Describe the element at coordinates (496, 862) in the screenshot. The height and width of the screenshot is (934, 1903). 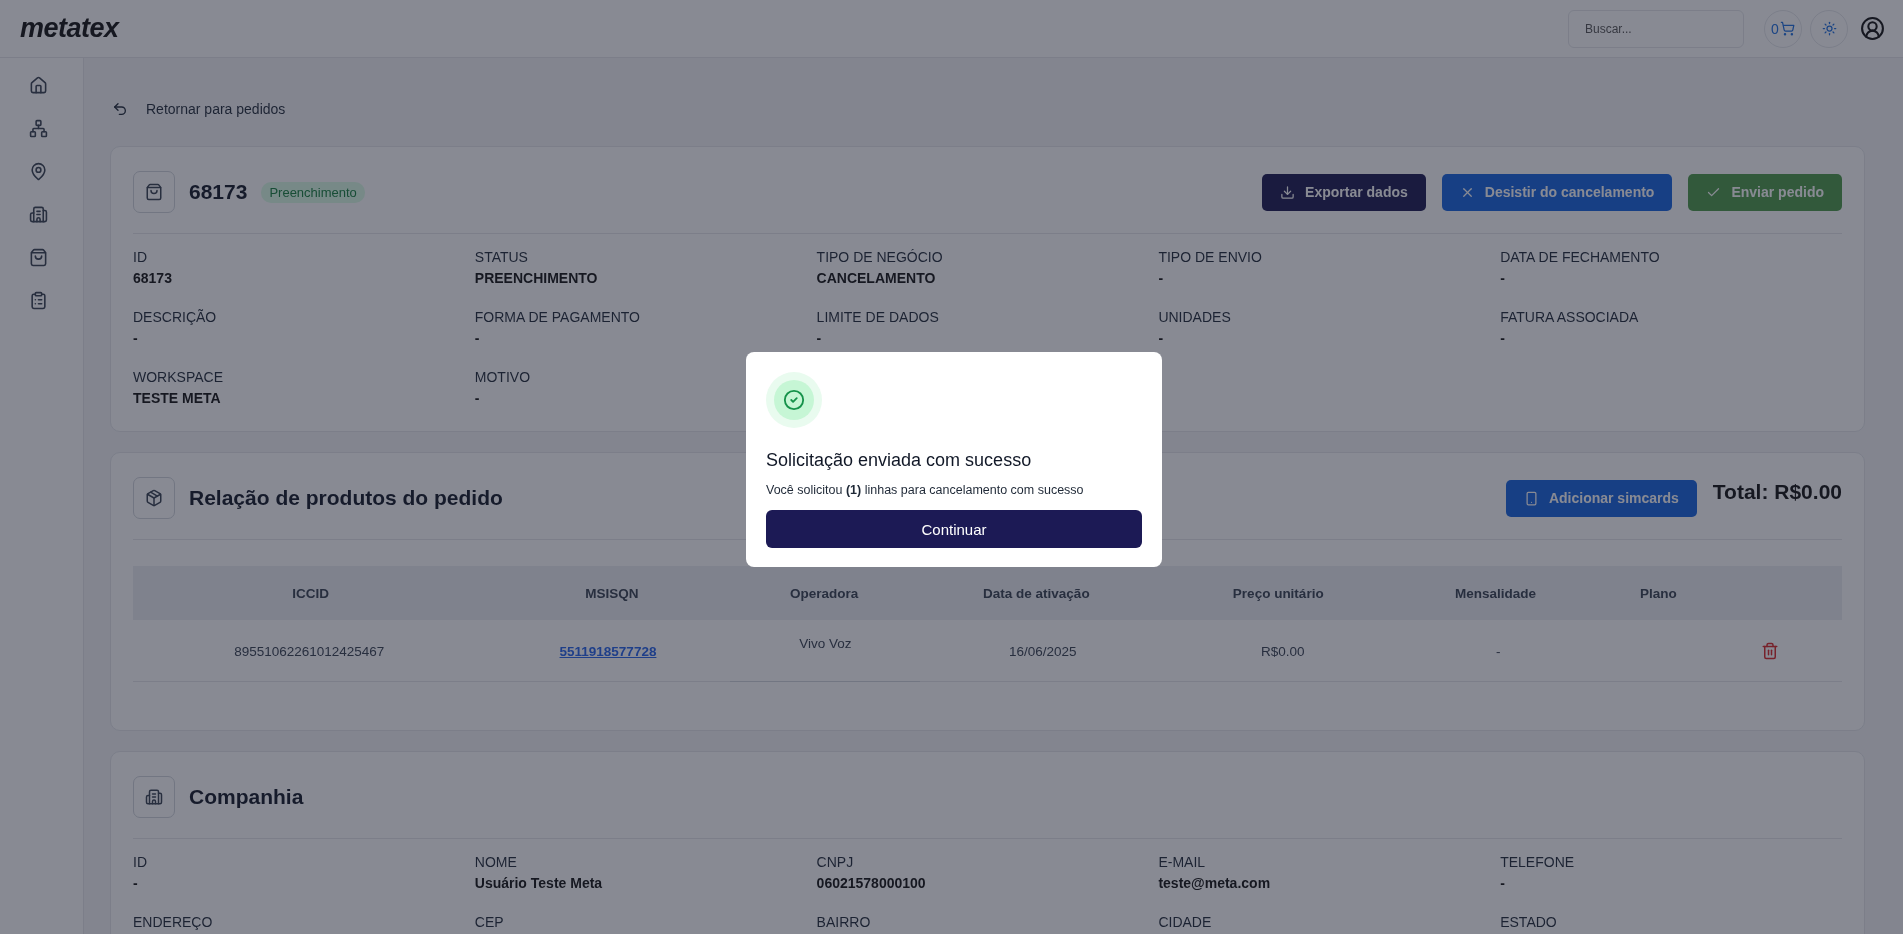
I see `field-label: NOME` at that location.